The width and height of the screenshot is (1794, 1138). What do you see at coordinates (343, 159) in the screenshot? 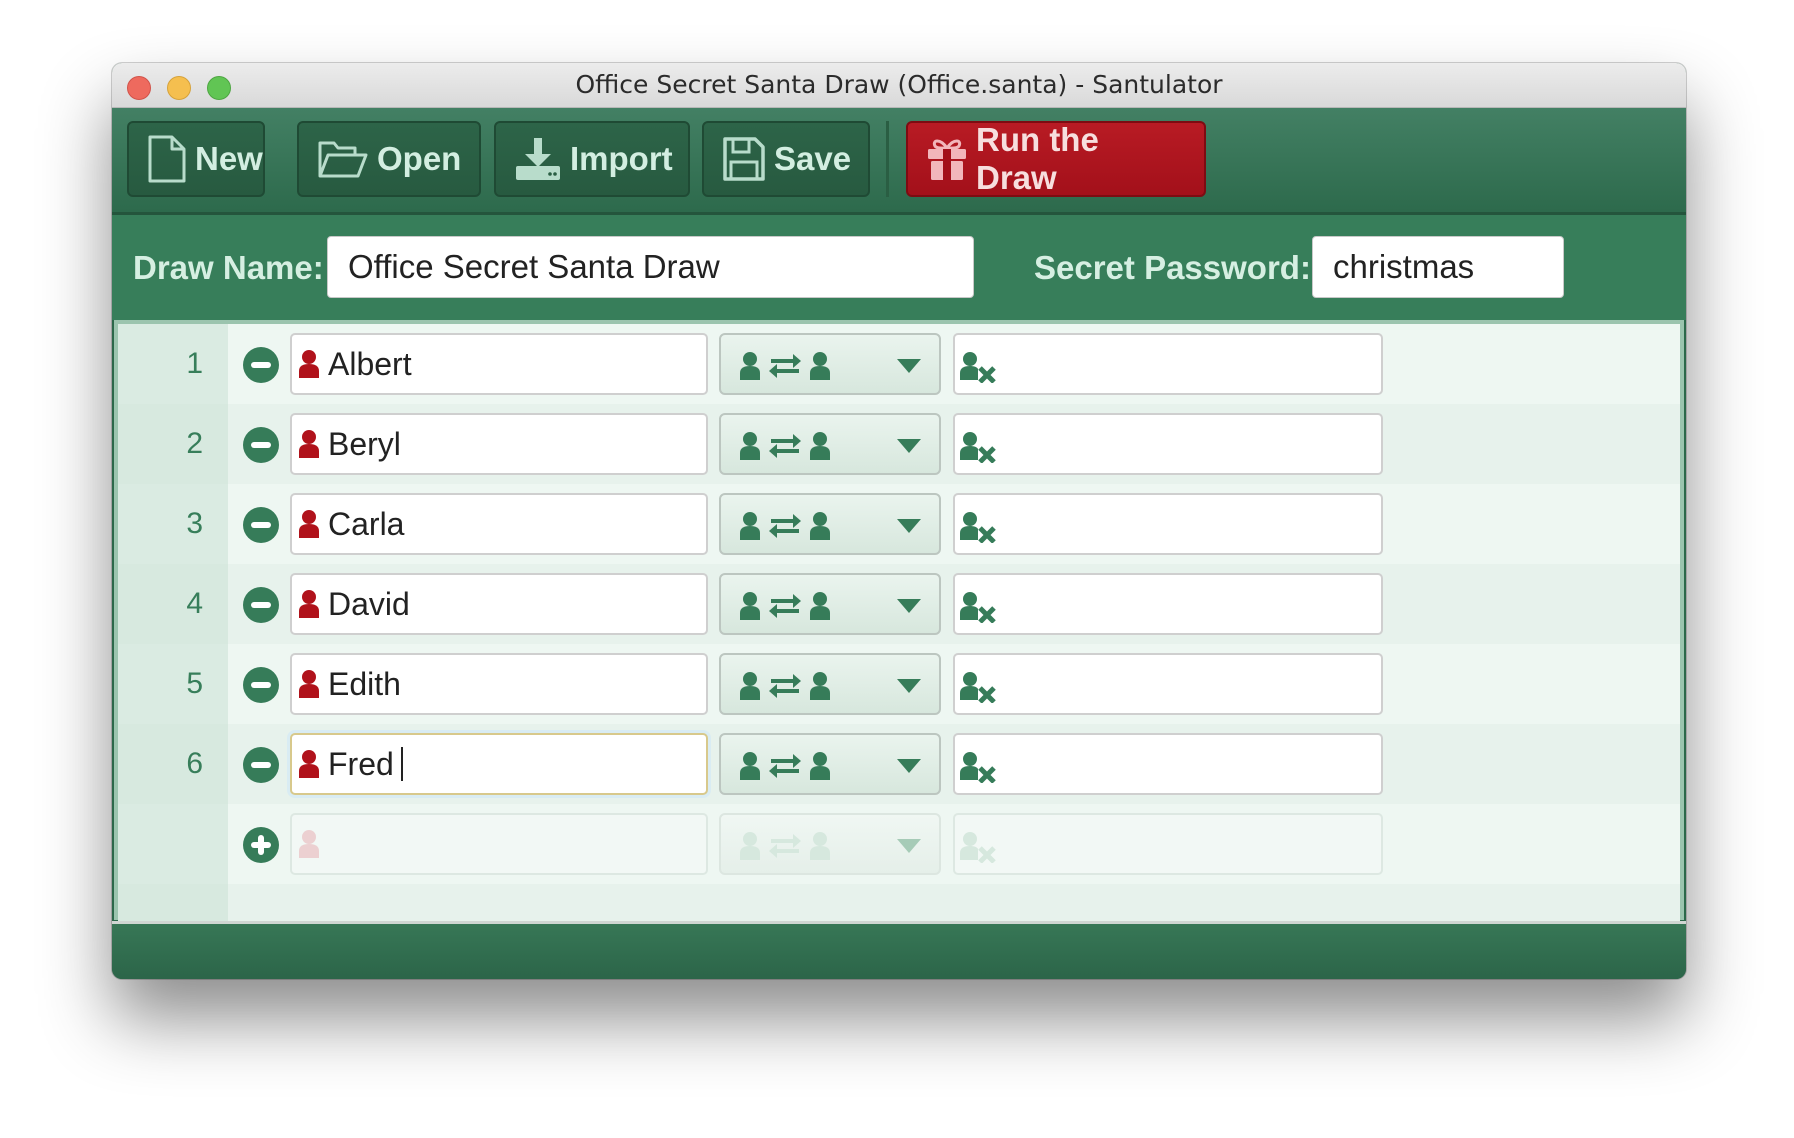
I see `folder-open-icon` at bounding box center [343, 159].